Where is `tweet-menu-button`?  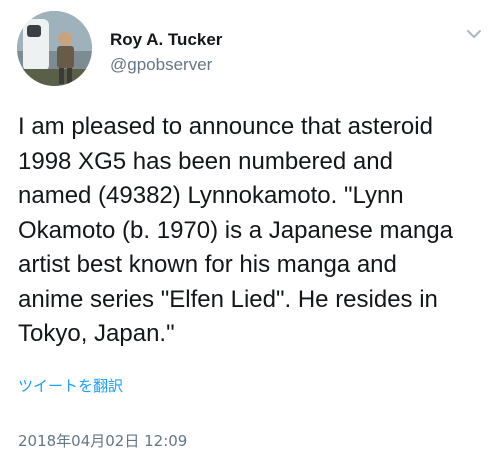
tweet-menu-button is located at coordinates (474, 34).